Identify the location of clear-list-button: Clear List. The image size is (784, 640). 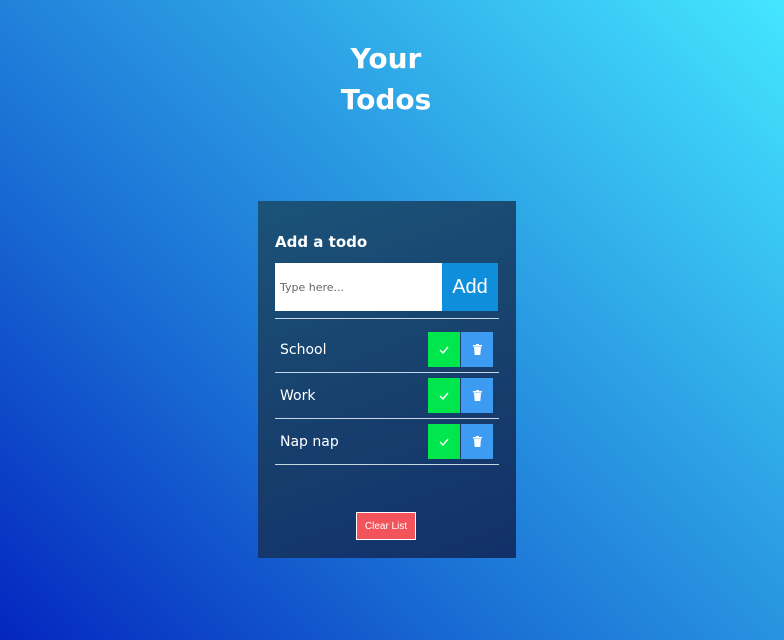
(386, 526).